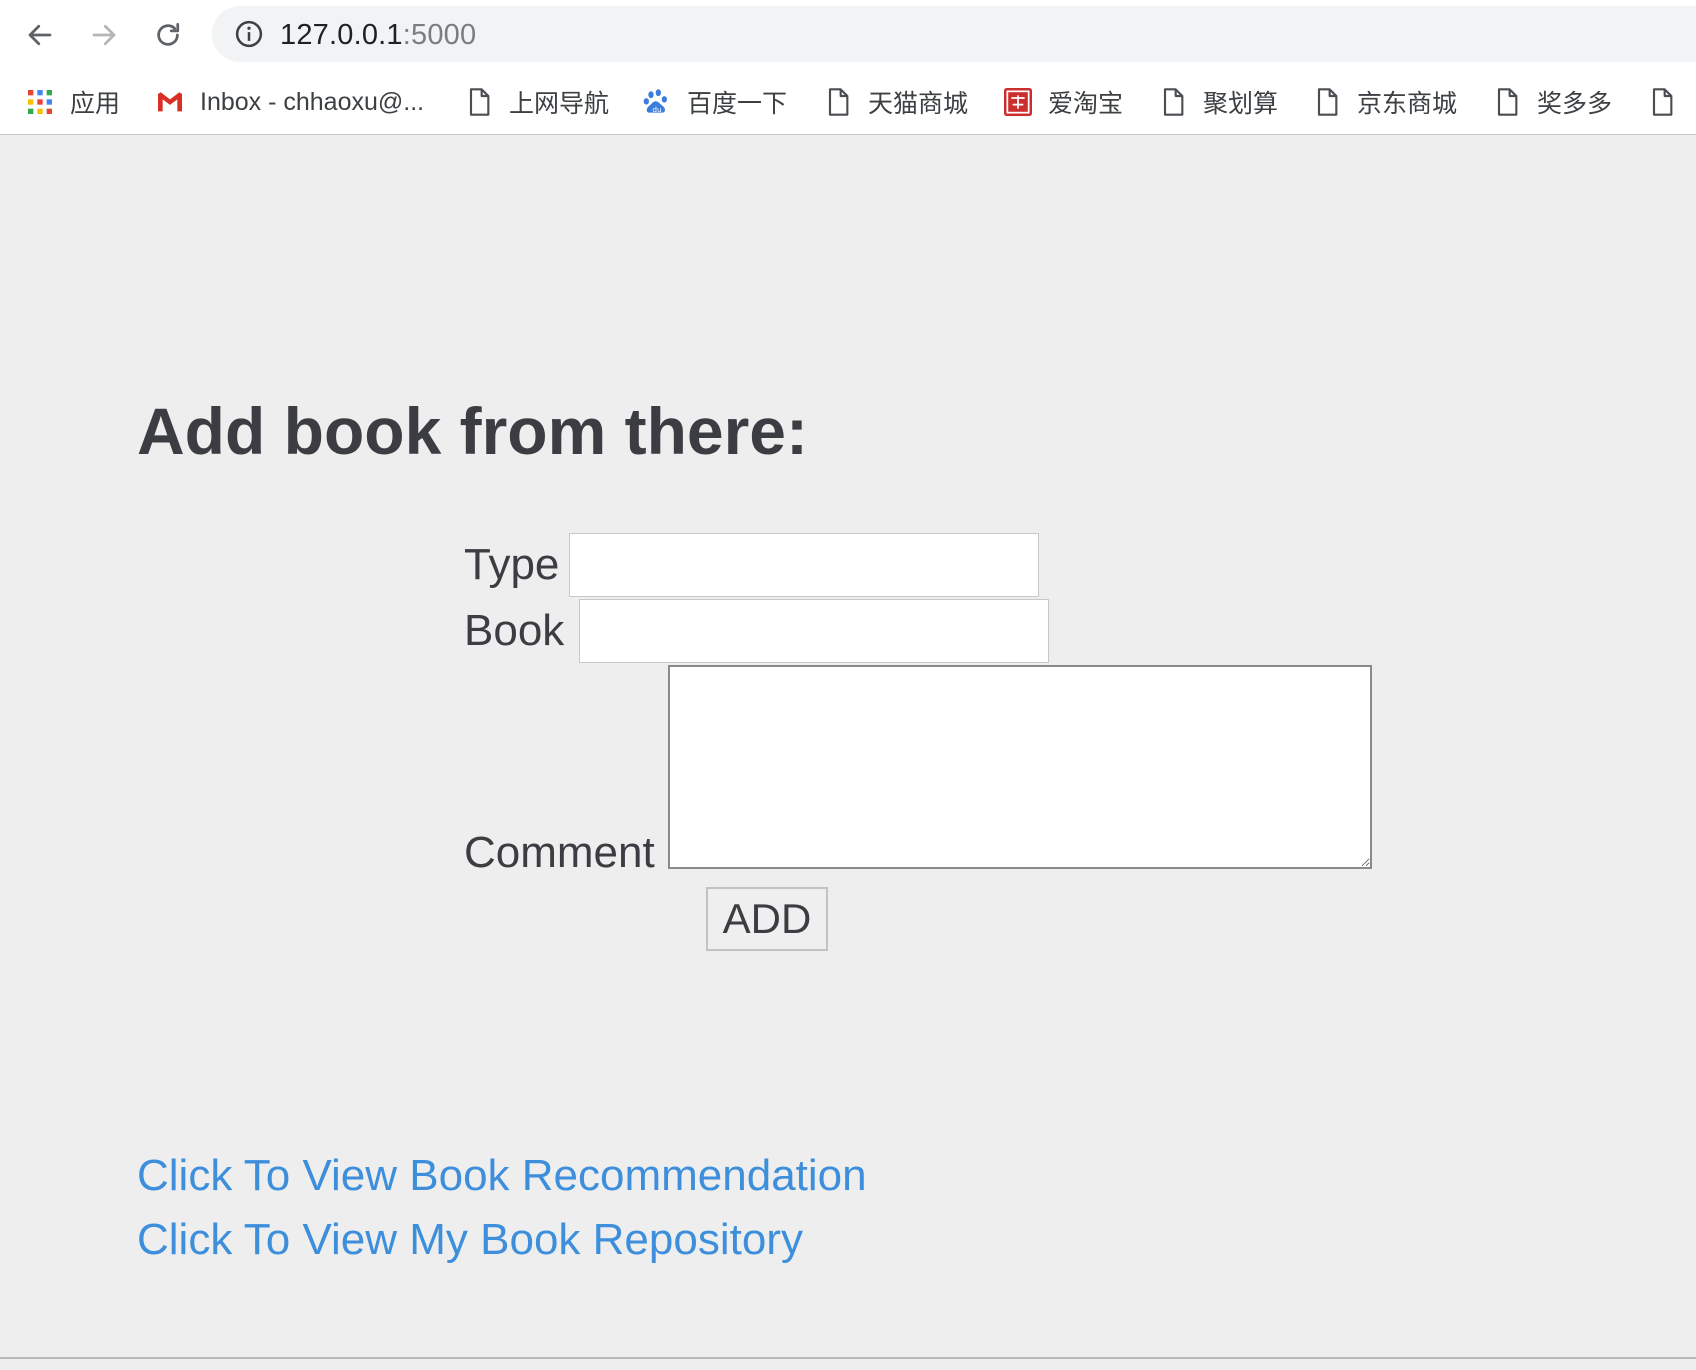 This screenshot has width=1696, height=1370. I want to click on svg-text: du, so click(656, 109).